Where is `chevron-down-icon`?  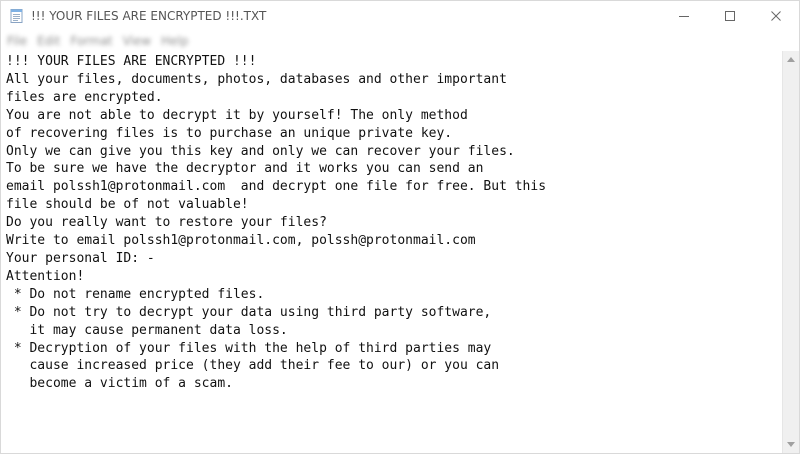 chevron-down-icon is located at coordinates (791, 444).